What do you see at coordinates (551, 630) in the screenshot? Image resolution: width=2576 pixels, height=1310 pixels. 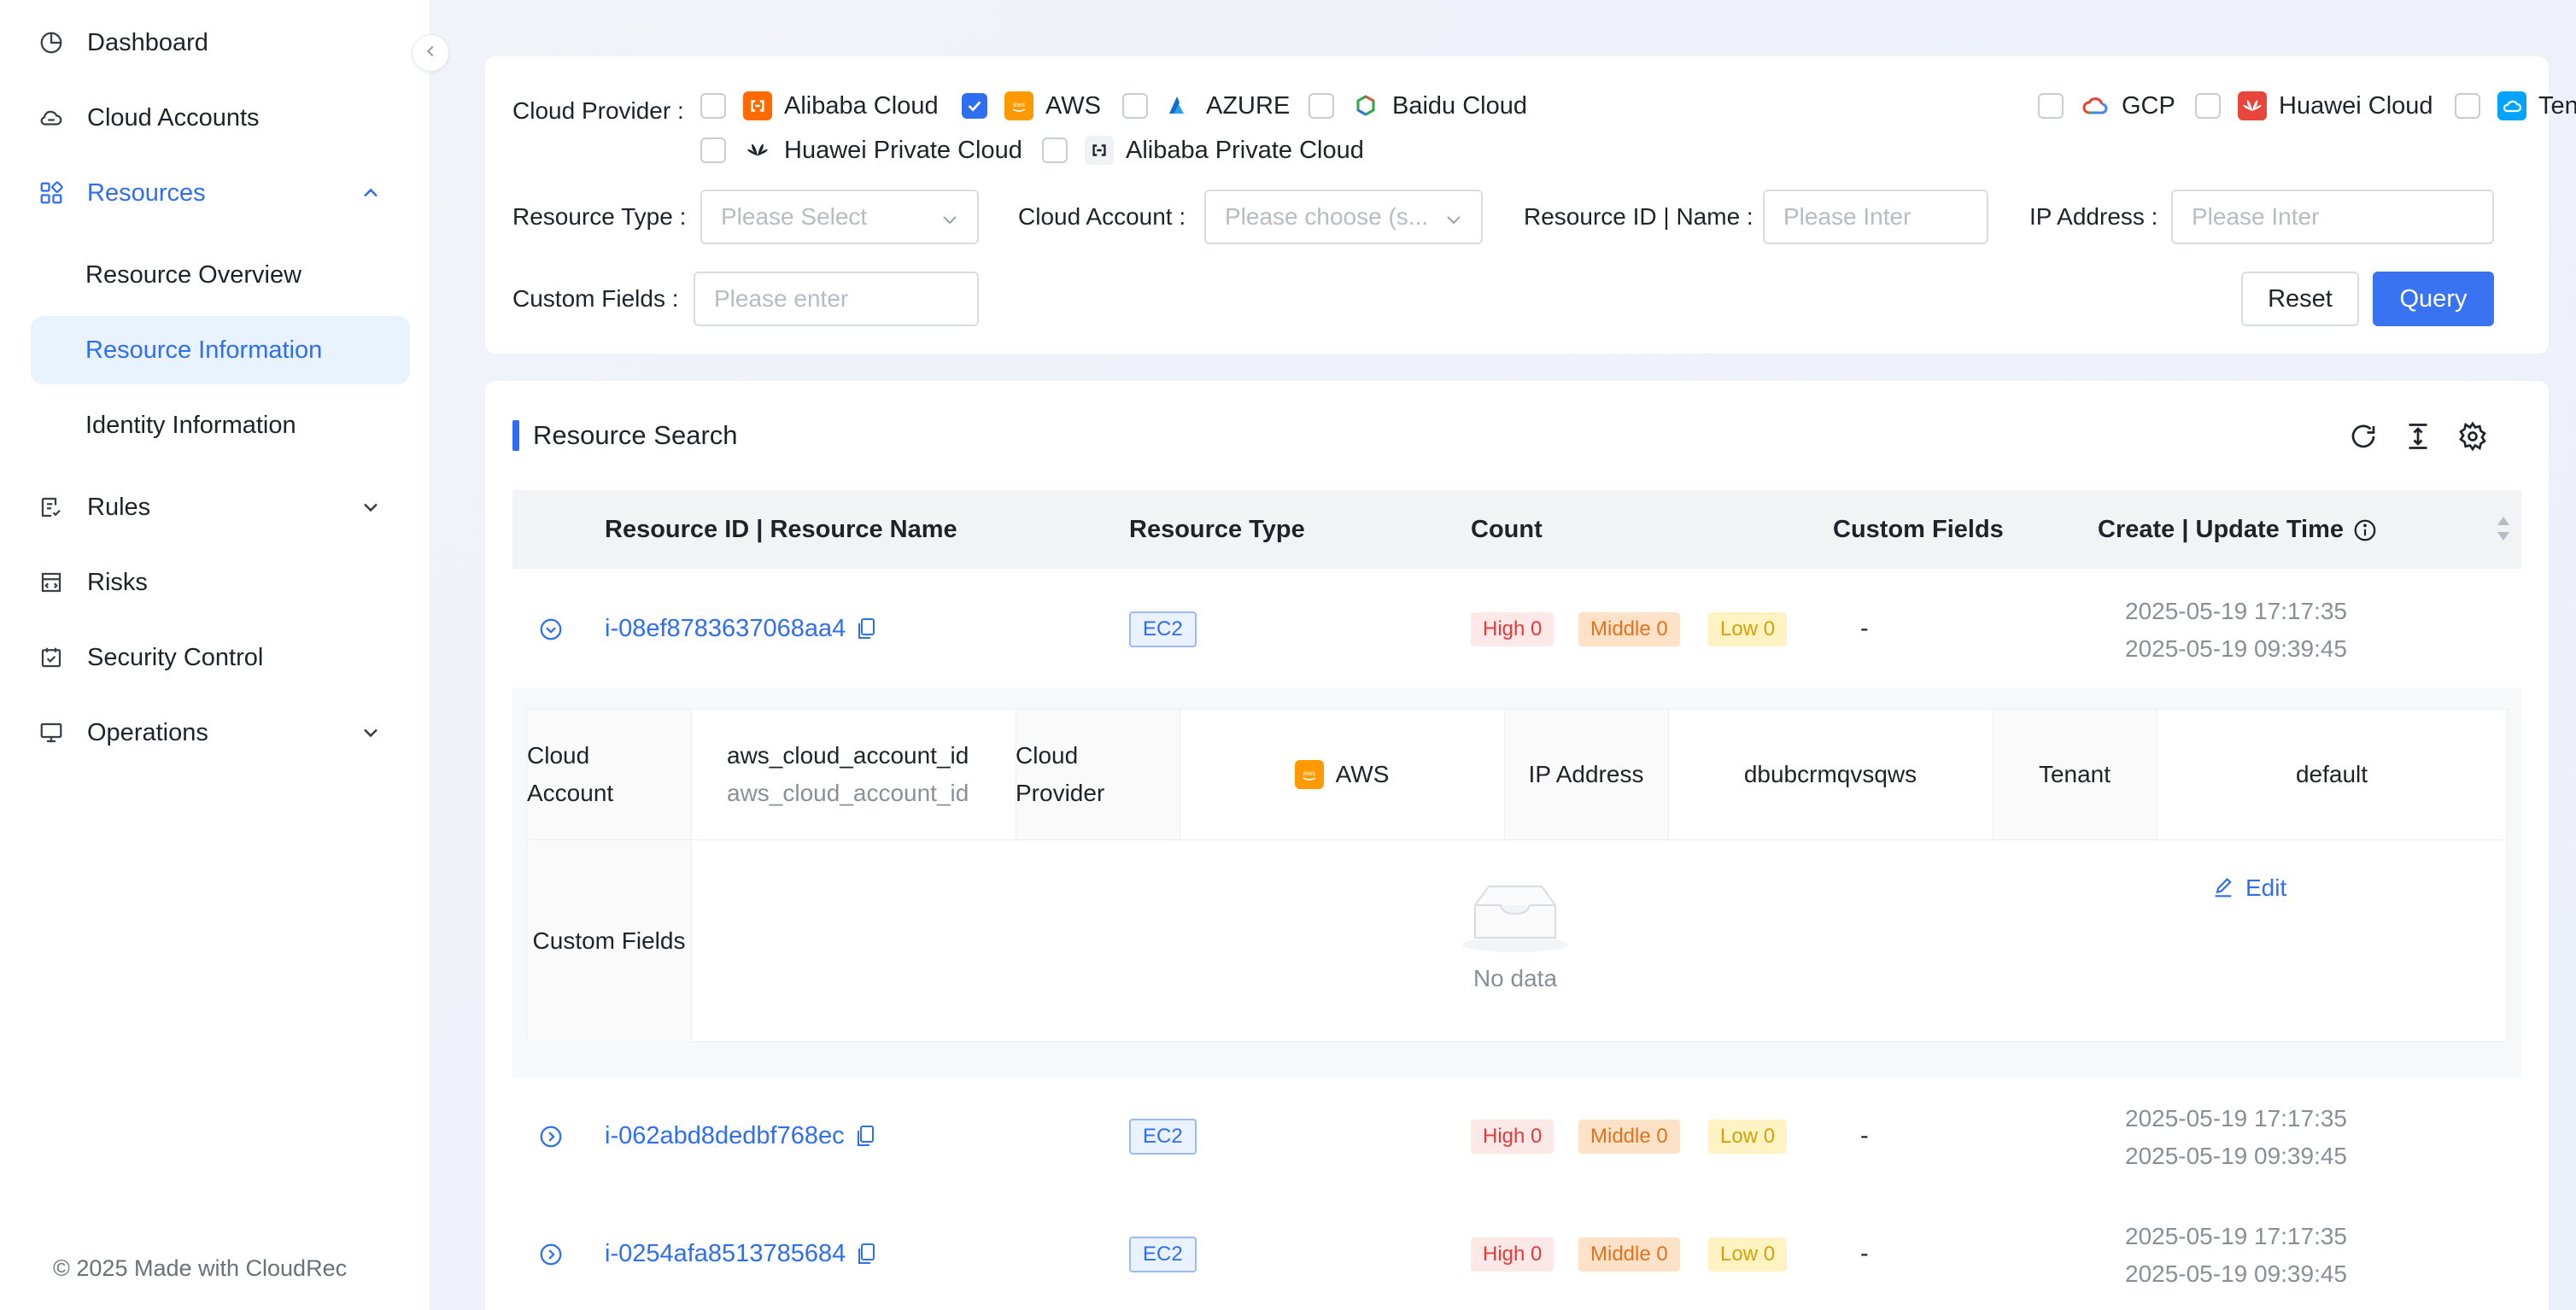 I see `collapse-row-icon` at bounding box center [551, 630].